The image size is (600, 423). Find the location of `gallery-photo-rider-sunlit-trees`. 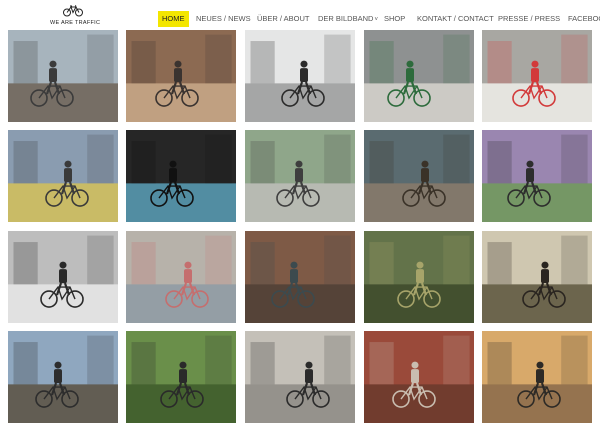

gallery-photo-rider-sunlit-trees is located at coordinates (537, 277).